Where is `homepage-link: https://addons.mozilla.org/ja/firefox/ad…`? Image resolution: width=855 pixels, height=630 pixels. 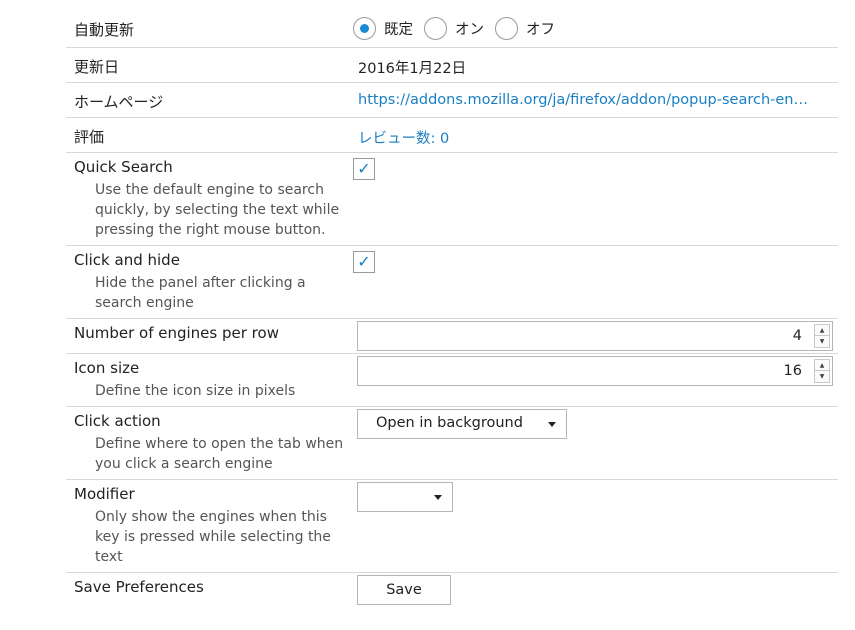
homepage-link: https://addons.mozilla.org/ja/firefox/ad… is located at coordinates (583, 100).